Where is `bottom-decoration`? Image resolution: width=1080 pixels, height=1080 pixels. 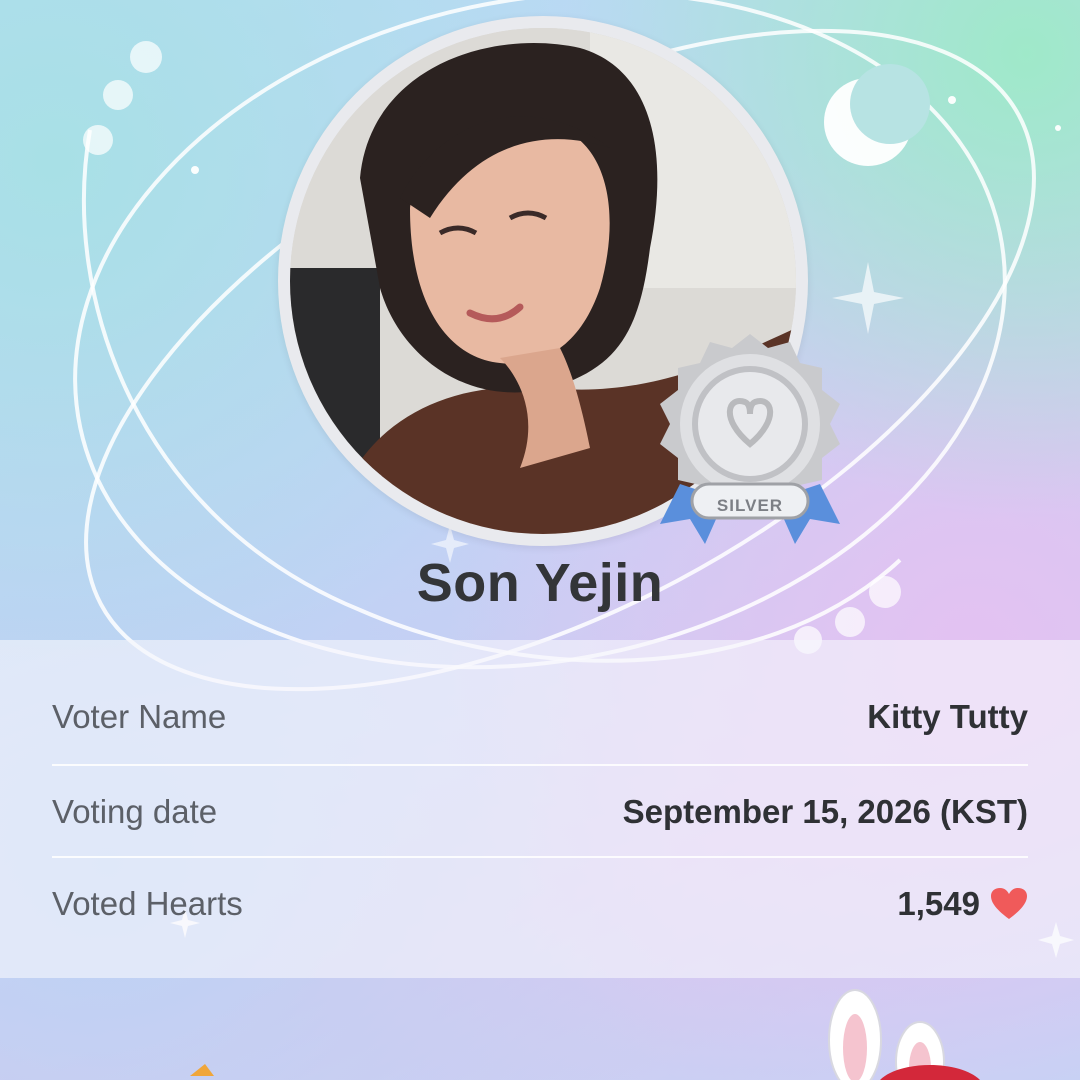 bottom-decoration is located at coordinates (585, 1034).